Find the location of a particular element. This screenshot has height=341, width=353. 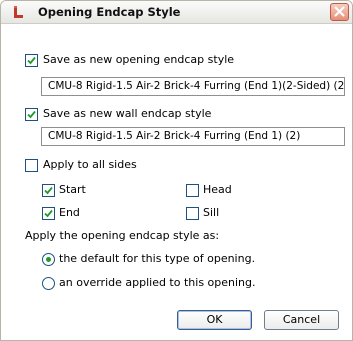

start-checkbox is located at coordinates (48, 190).